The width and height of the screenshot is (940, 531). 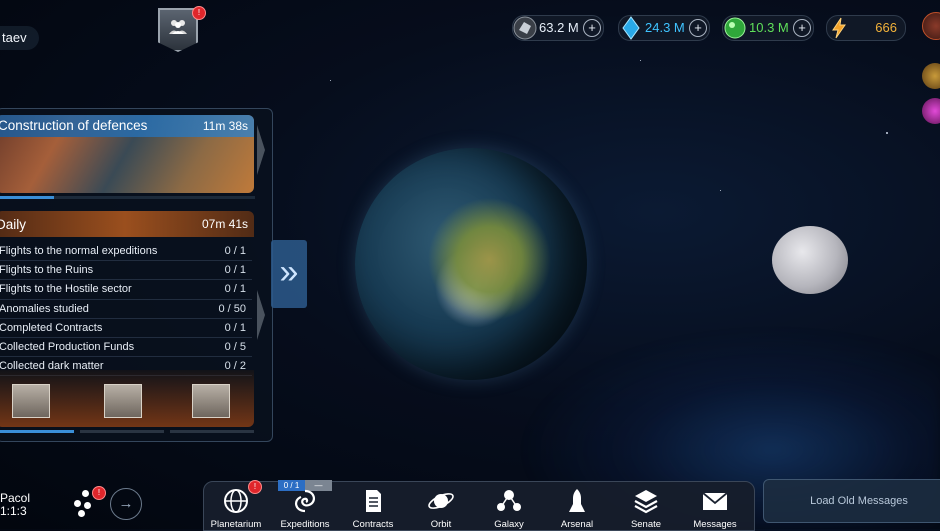 I want to click on resource-energy: 666, so click(x=866, y=28).